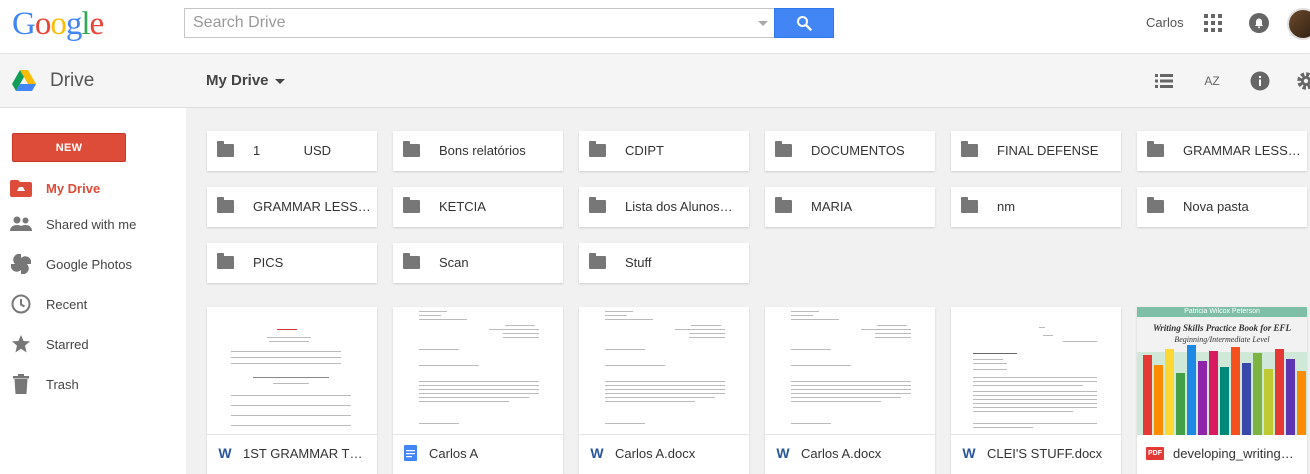 This screenshot has height=474, width=1310. I want to click on folder-item: KETCIA, so click(478, 207).